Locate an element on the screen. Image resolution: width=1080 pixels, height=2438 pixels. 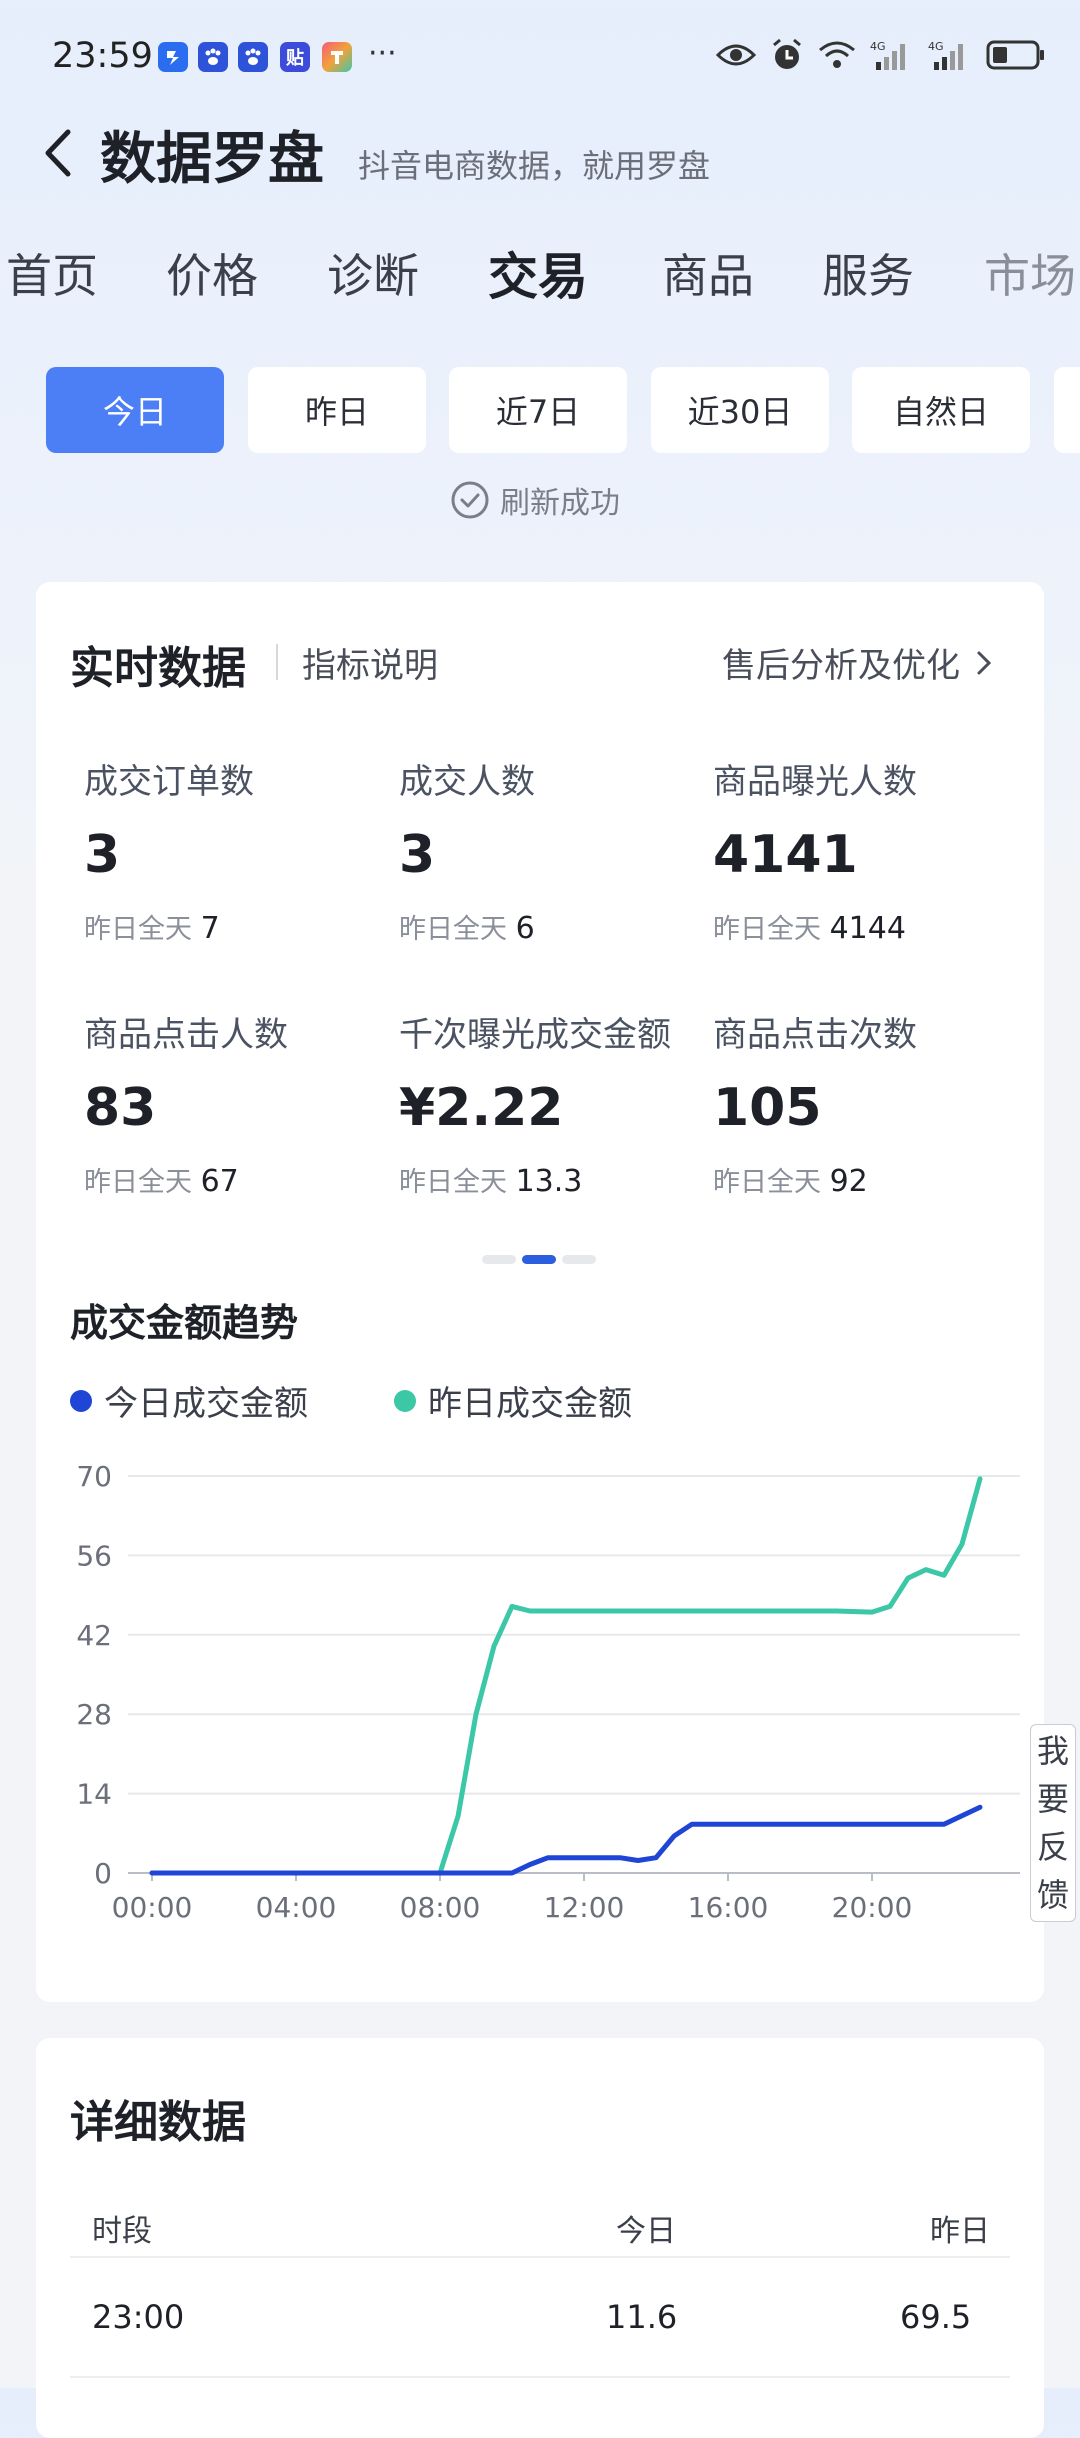
legend-yesterday: 昨日成交金额 is located at coordinates (513, 1400).